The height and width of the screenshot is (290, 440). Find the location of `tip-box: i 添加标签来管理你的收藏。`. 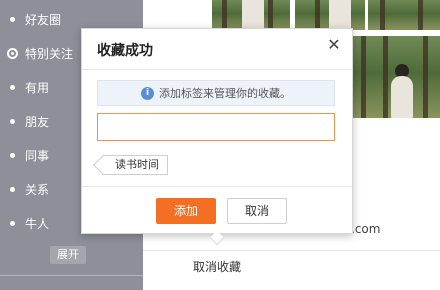

tip-box: i 添加标签来管理你的收藏。 is located at coordinates (216, 93).